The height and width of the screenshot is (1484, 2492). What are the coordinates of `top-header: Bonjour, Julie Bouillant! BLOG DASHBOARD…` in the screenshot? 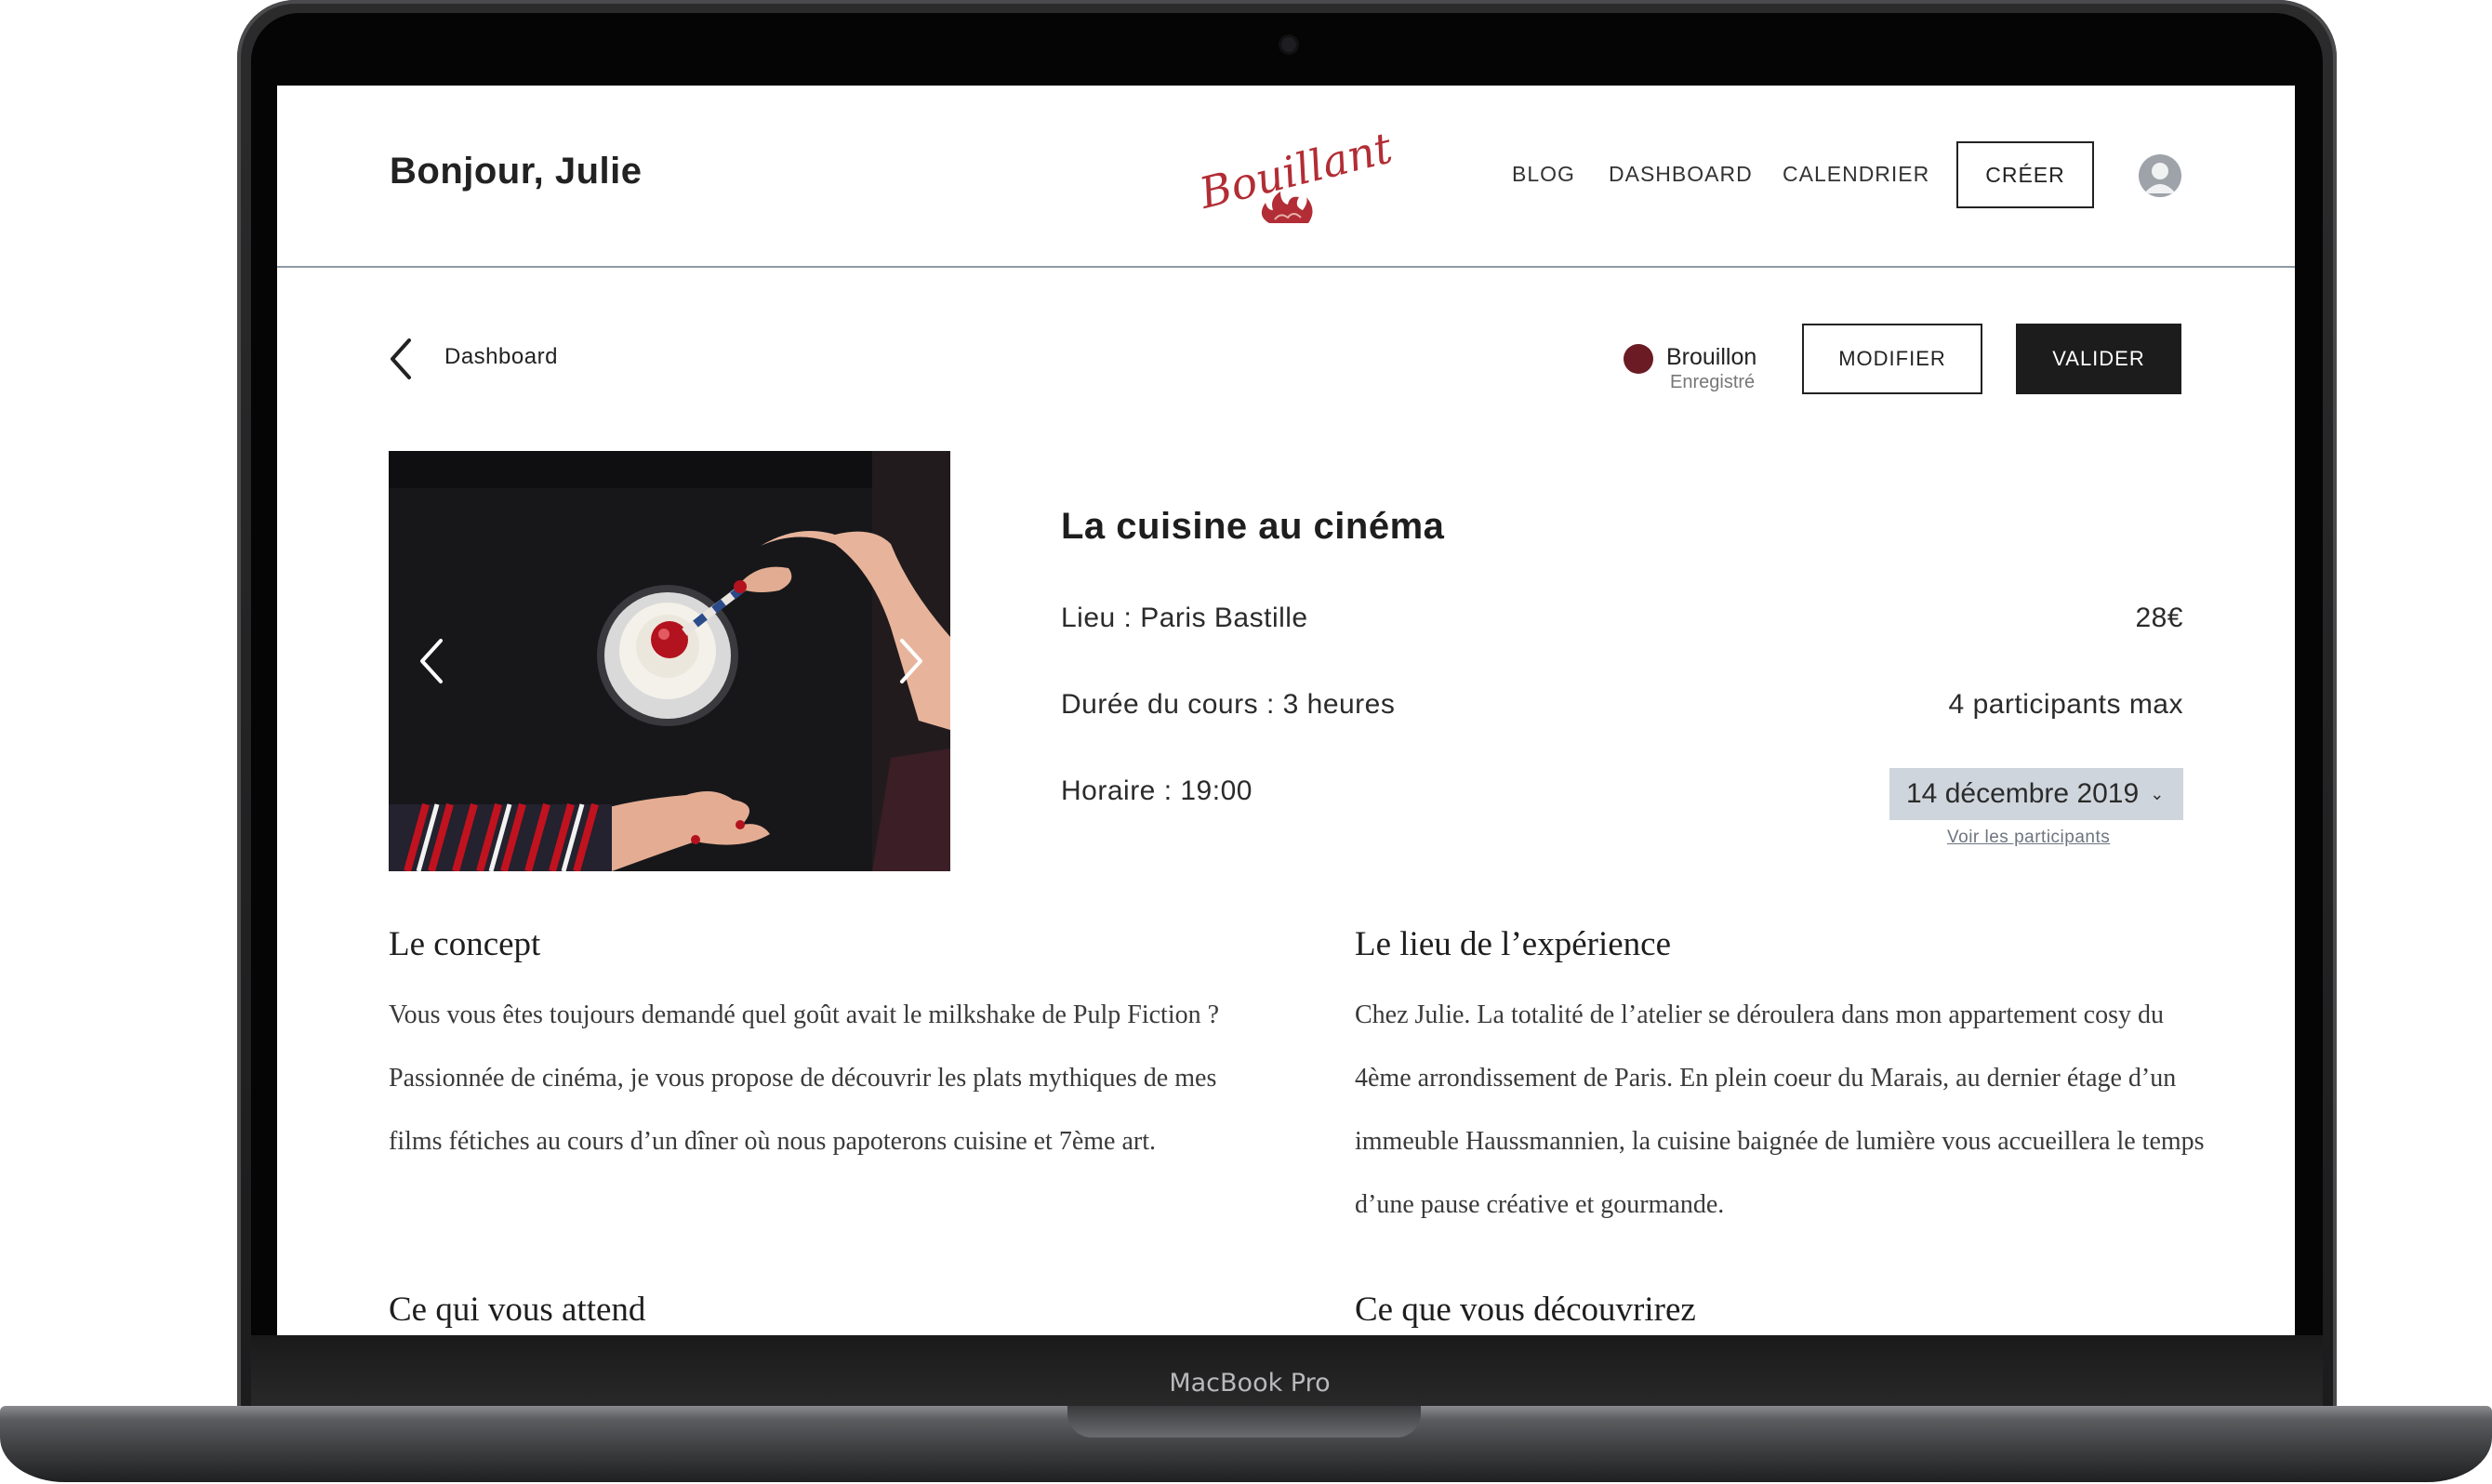 It's located at (1286, 177).